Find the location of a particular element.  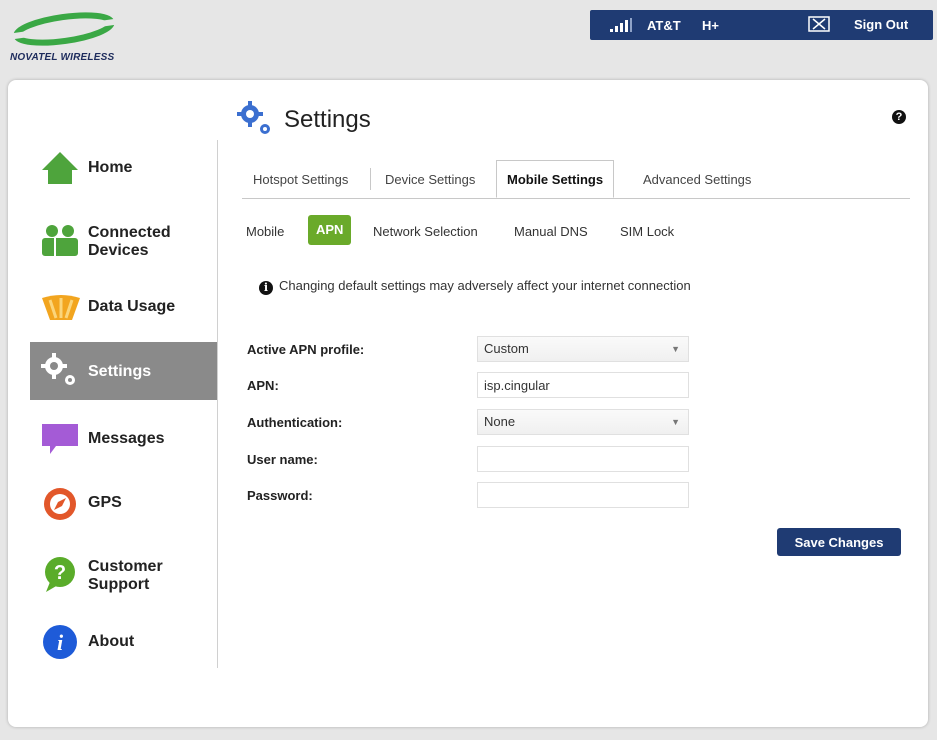

sidebar-item-settings: Settings is located at coordinates (123, 371).